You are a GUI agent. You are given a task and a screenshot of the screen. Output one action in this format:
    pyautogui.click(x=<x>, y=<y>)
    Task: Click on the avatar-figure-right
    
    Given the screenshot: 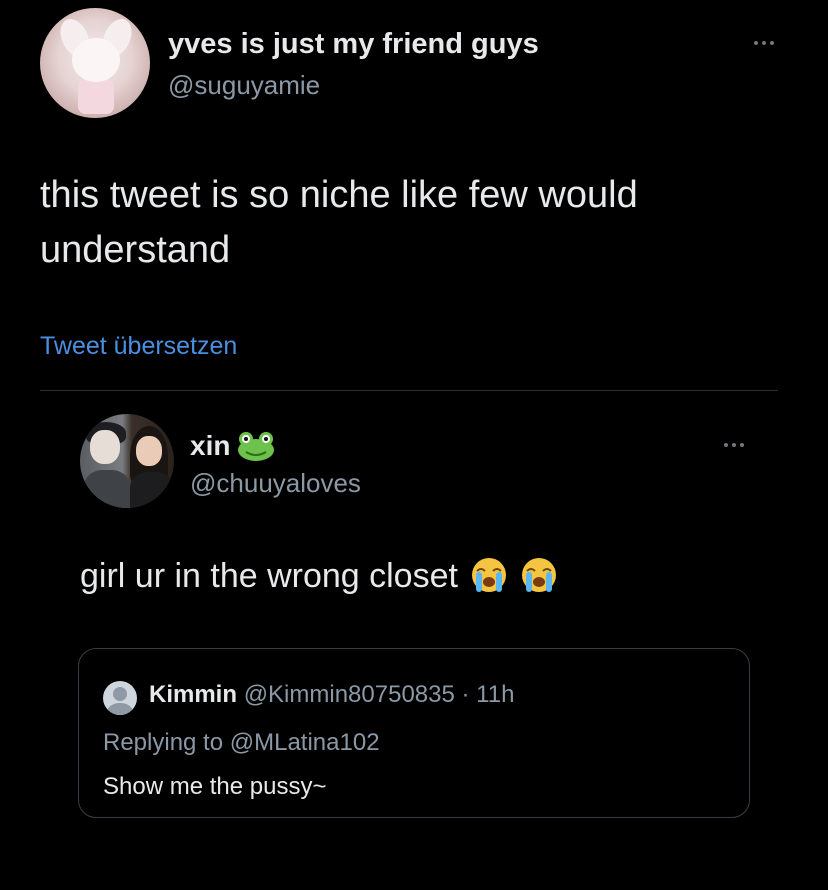 What is the action you would take?
    pyautogui.click(x=152, y=490)
    